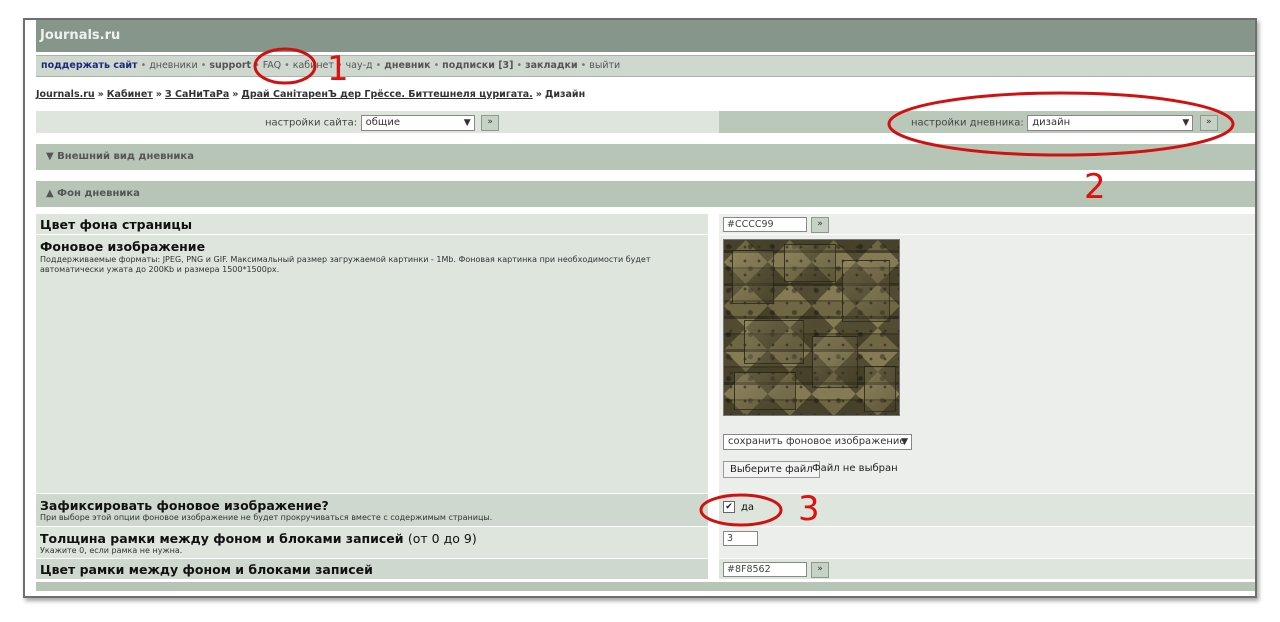 Image resolution: width=1280 pixels, height=622 pixels. I want to click on bg-color-go-button: », so click(820, 225).